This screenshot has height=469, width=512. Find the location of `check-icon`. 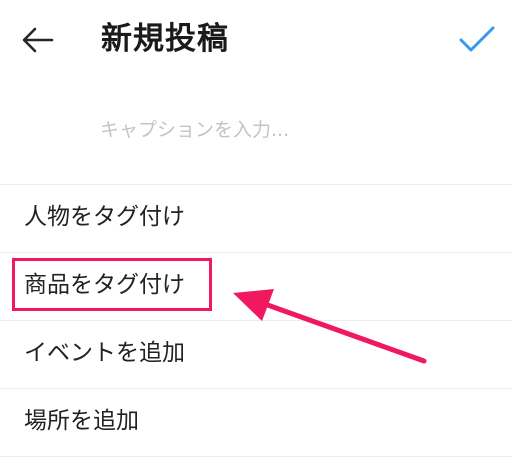

check-icon is located at coordinates (477, 39).